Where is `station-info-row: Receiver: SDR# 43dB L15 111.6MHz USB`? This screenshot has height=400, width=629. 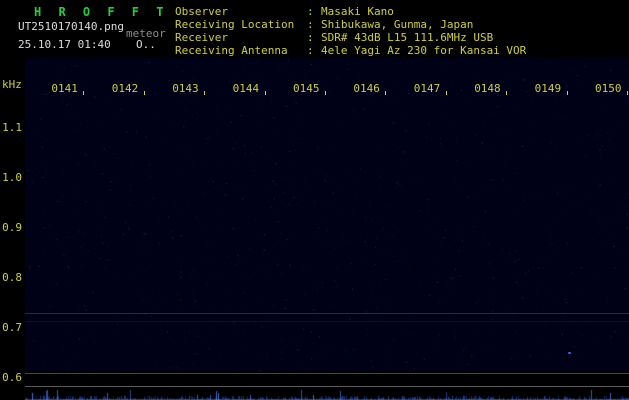 station-info-row: Receiver: SDR# 43dB L15 111.6MHz USB is located at coordinates (350, 37).